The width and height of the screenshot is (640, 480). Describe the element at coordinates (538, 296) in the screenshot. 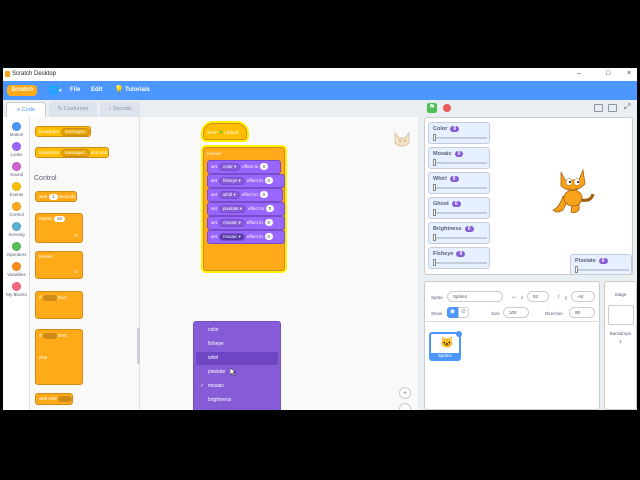

I see `sprite-x-field: 92` at that location.